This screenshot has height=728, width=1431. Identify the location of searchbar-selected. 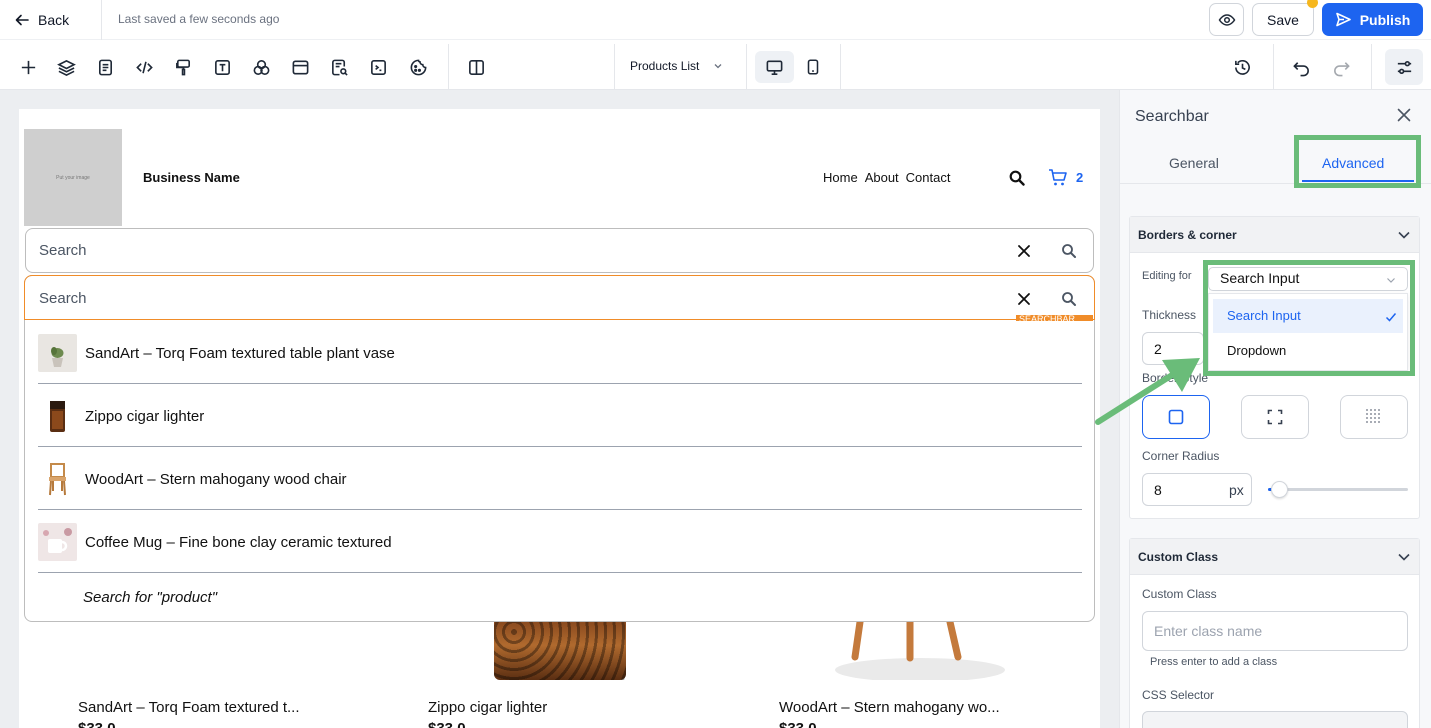
(559, 297).